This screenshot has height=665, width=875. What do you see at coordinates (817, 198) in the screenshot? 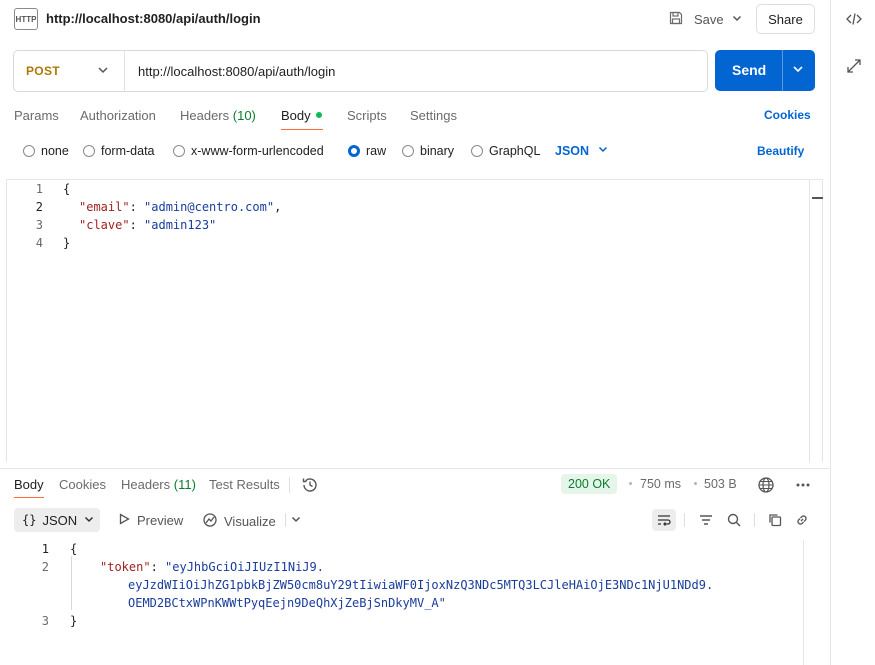
I see `scrollbar-thumb` at bounding box center [817, 198].